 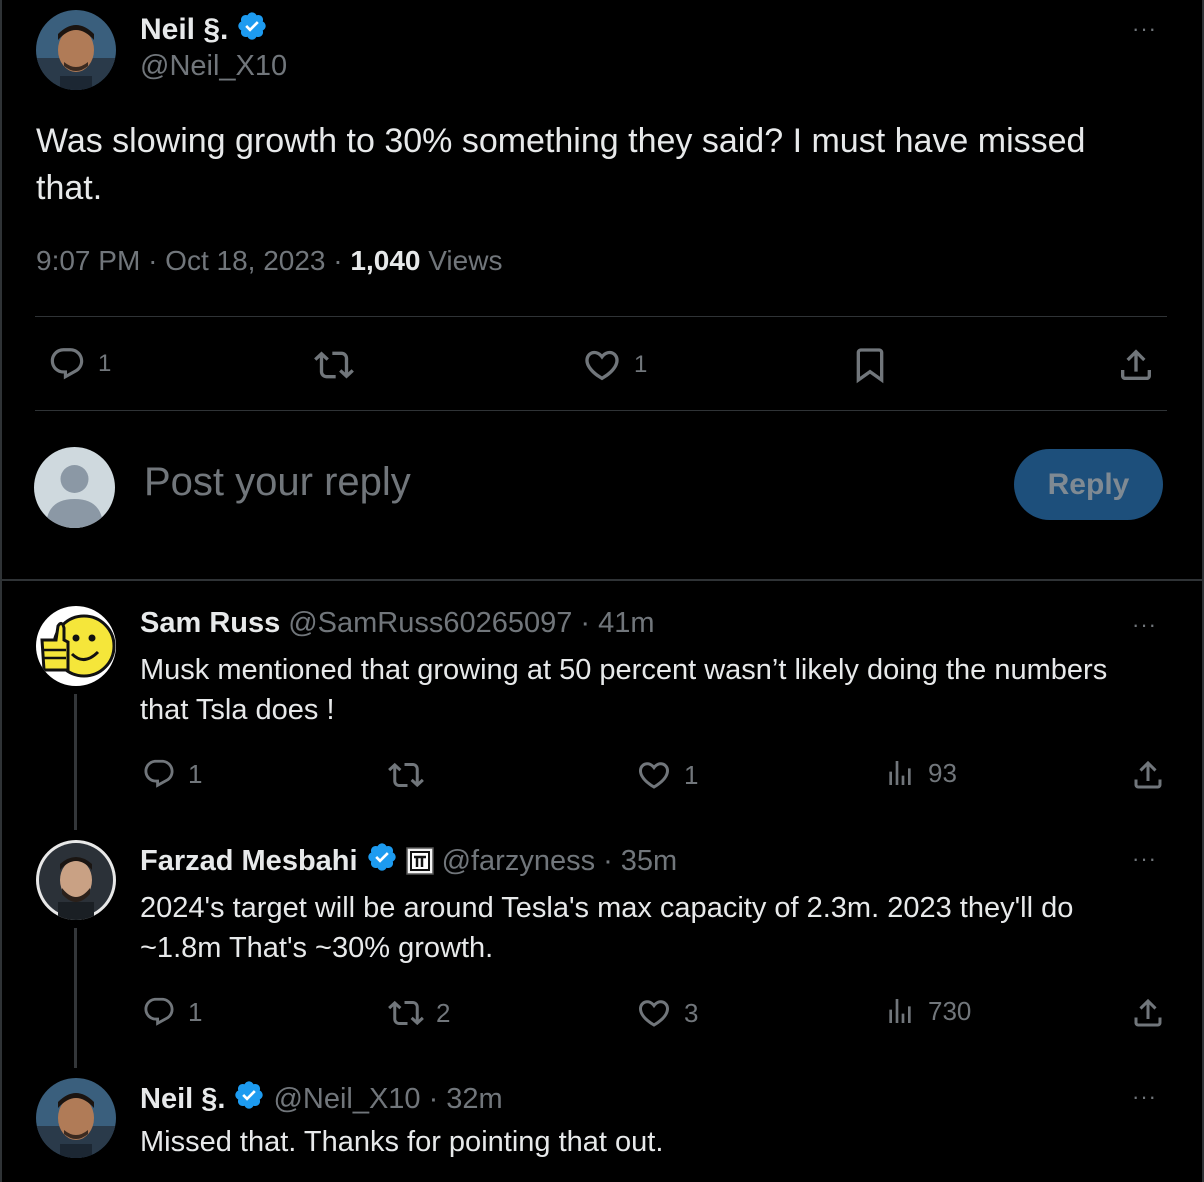 What do you see at coordinates (346, 1099) in the screenshot?
I see `reply-author-handle: @Neil_X10` at bounding box center [346, 1099].